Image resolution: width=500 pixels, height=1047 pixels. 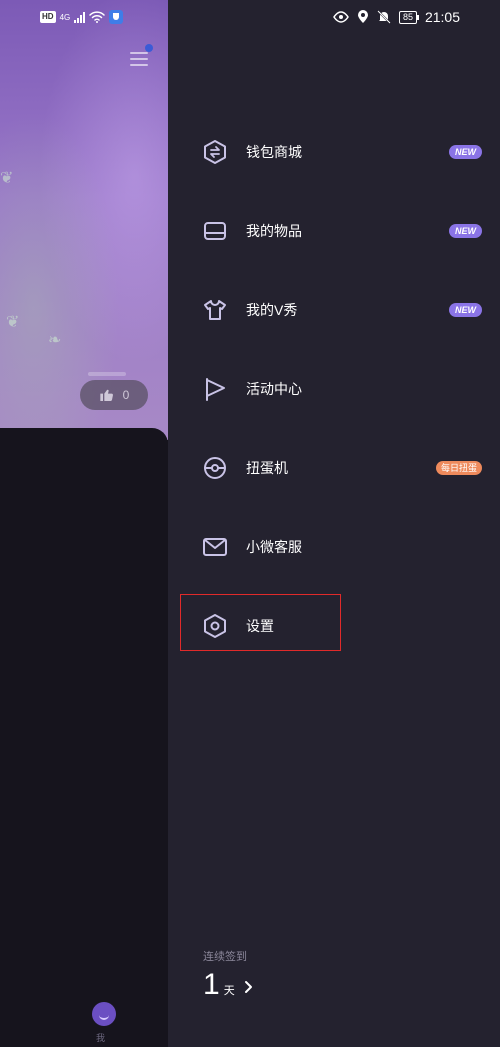 I want to click on location-icon, so click(x=362, y=16).